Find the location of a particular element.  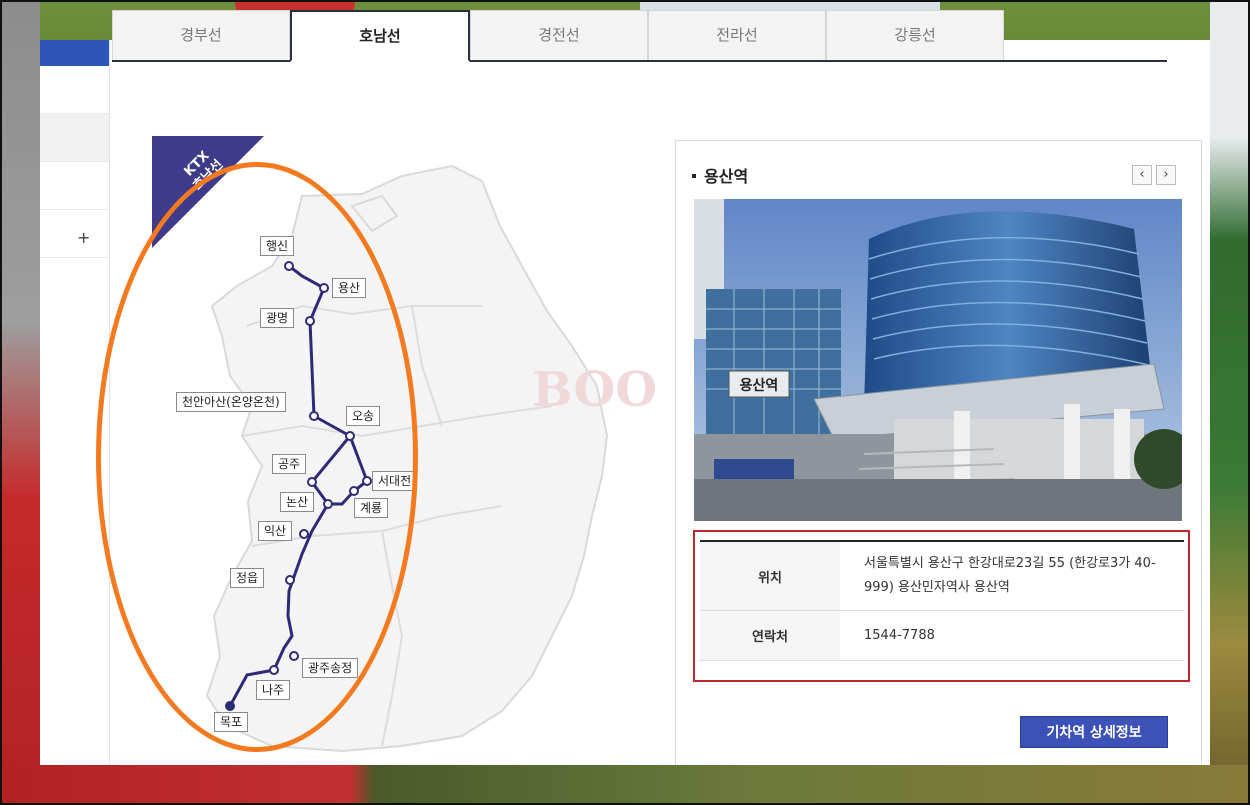

background-right-strip is located at coordinates (1230, 402).